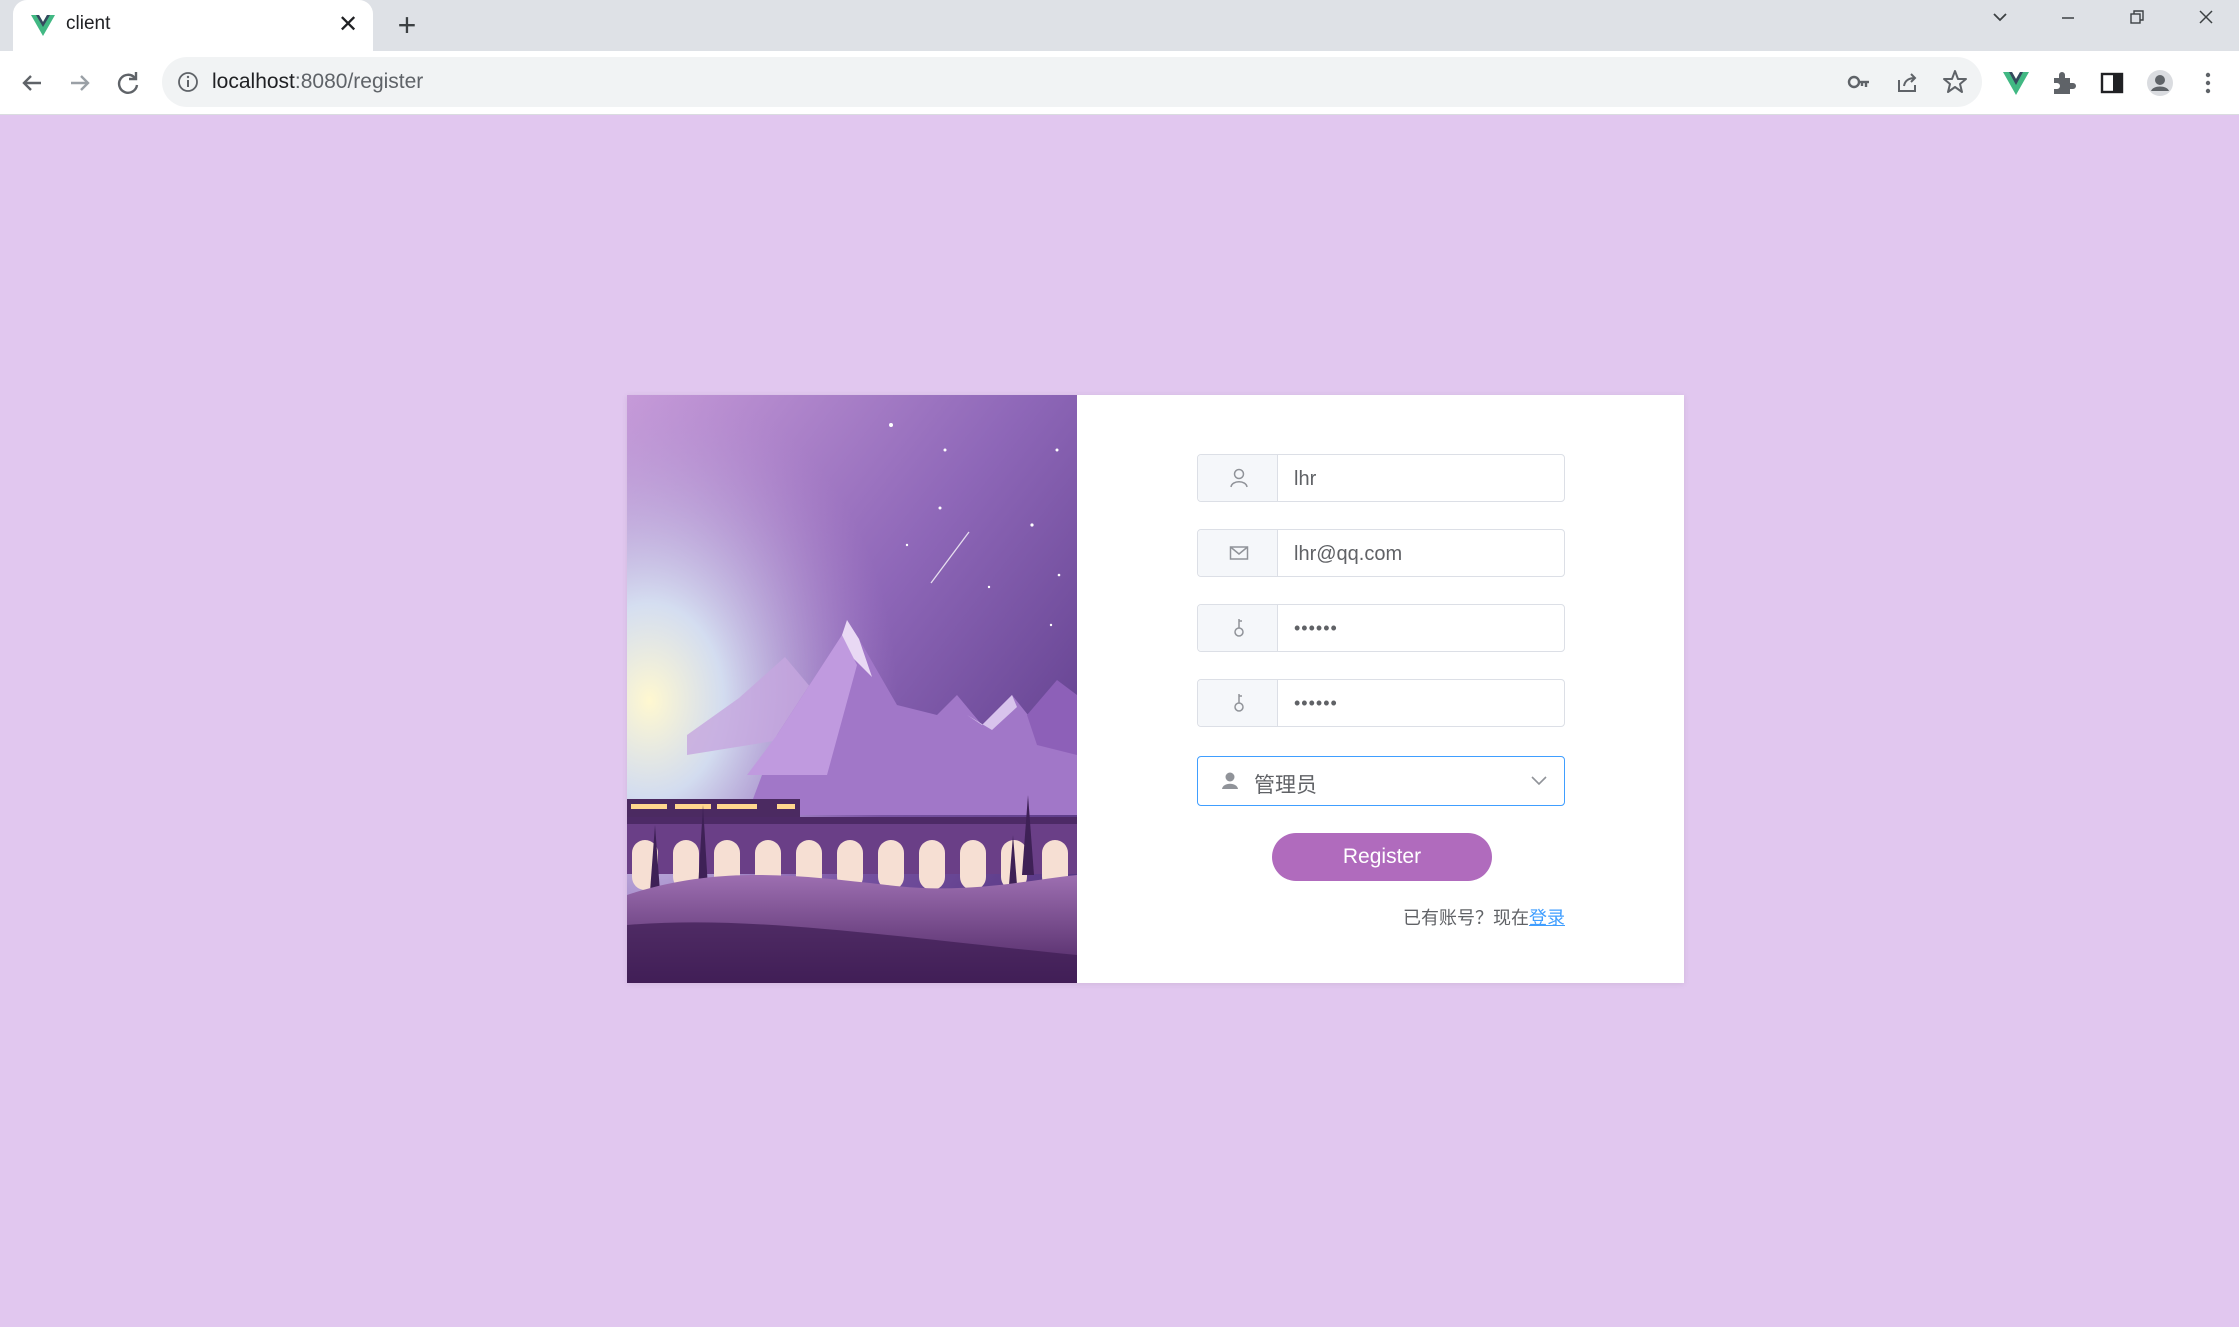 This screenshot has height=1327, width=2239. What do you see at coordinates (1072, 82) in the screenshot?
I see `address-bar: localhost:8080/register` at bounding box center [1072, 82].